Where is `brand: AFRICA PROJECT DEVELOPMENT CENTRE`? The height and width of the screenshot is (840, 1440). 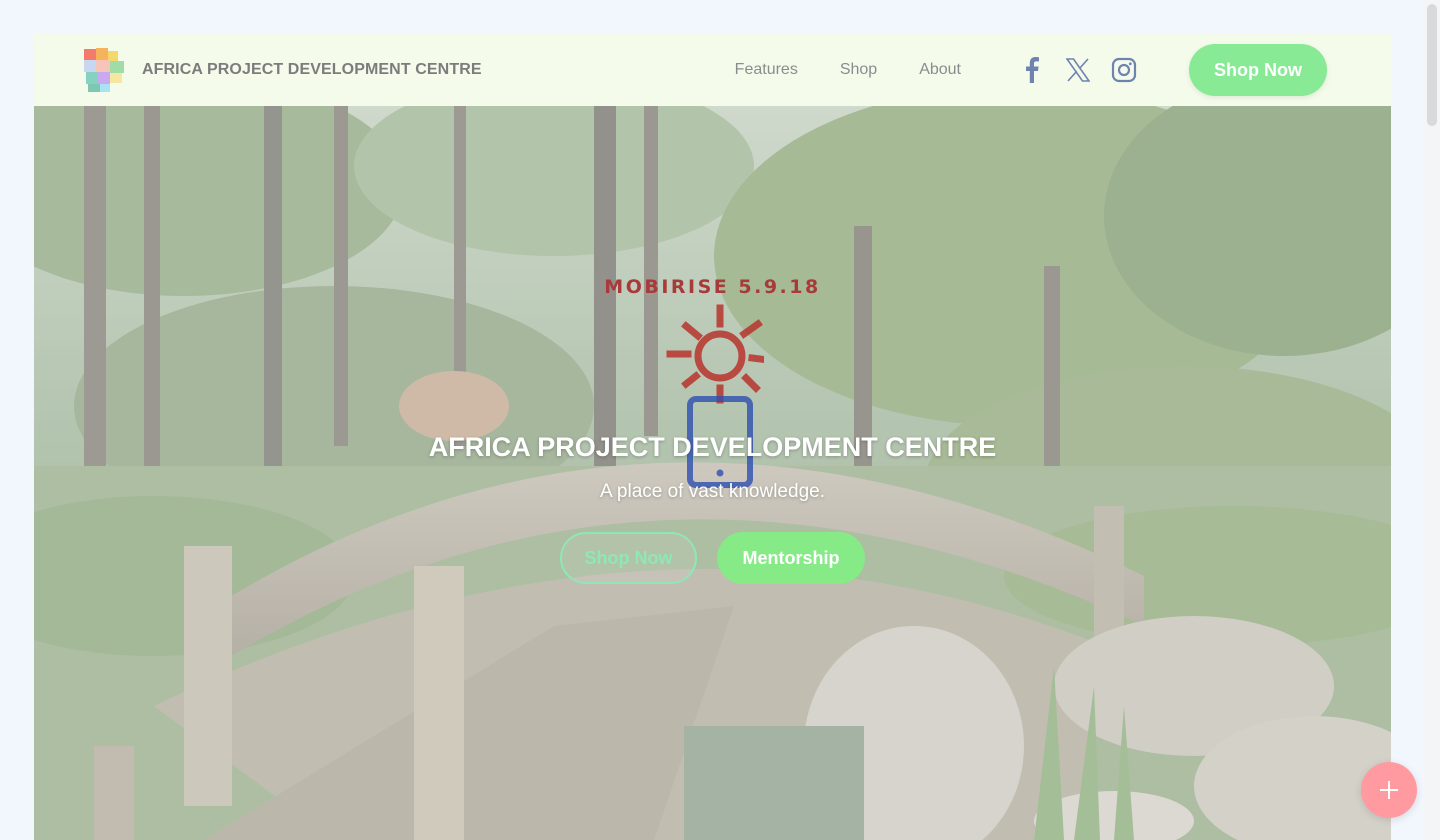 brand: AFRICA PROJECT DEVELOPMENT CENTRE is located at coordinates (282, 70).